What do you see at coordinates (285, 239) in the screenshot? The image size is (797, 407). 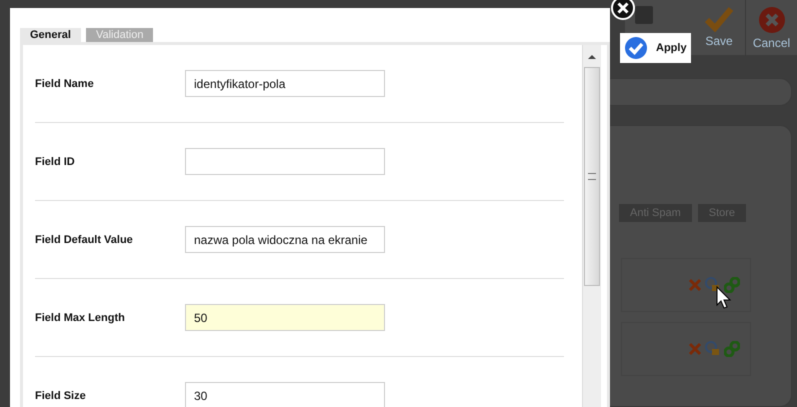 I see `input-field: nazwa pola widoczna na ekranie` at bounding box center [285, 239].